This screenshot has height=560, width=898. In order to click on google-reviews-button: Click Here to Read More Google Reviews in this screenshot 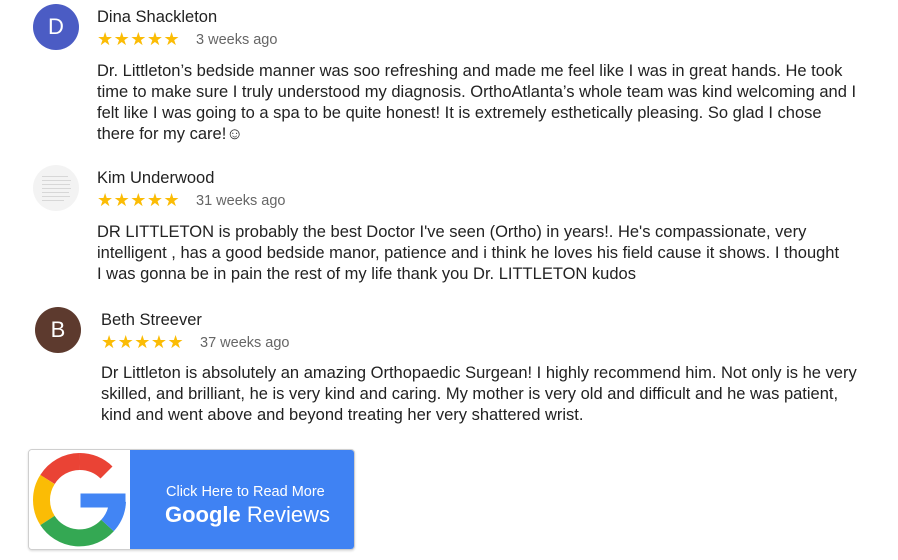, I will do `click(191, 499)`.